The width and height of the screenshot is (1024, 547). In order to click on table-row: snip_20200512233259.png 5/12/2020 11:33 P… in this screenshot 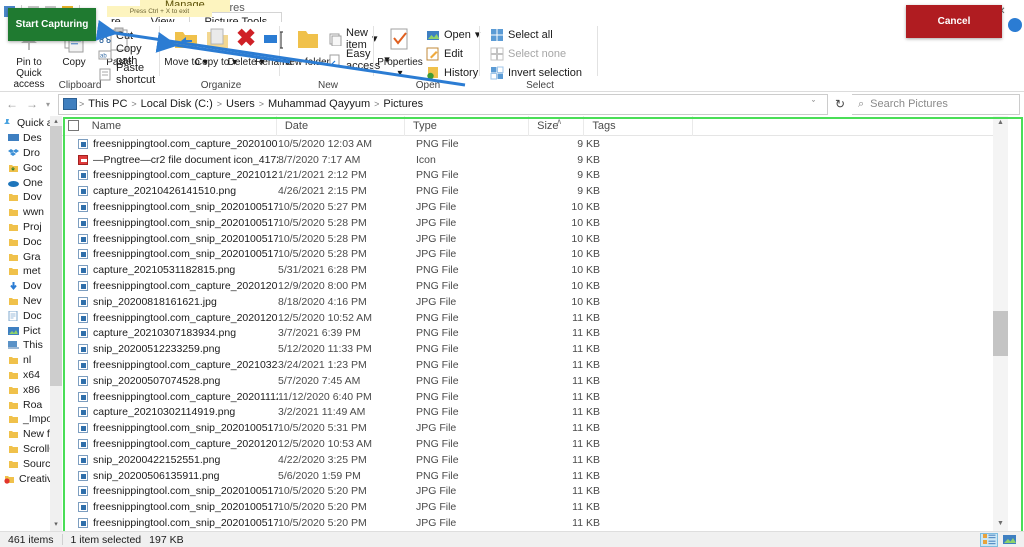, I will do `click(535, 349)`.